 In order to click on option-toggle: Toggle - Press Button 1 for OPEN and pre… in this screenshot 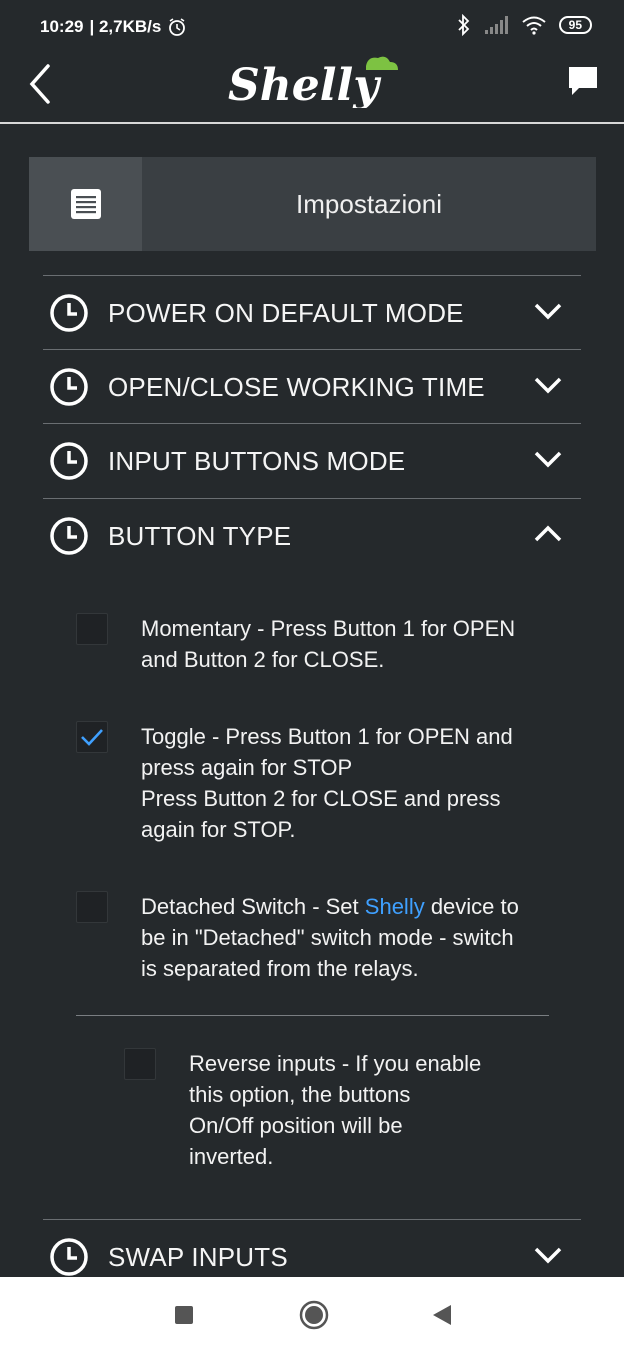, I will do `click(316, 783)`.